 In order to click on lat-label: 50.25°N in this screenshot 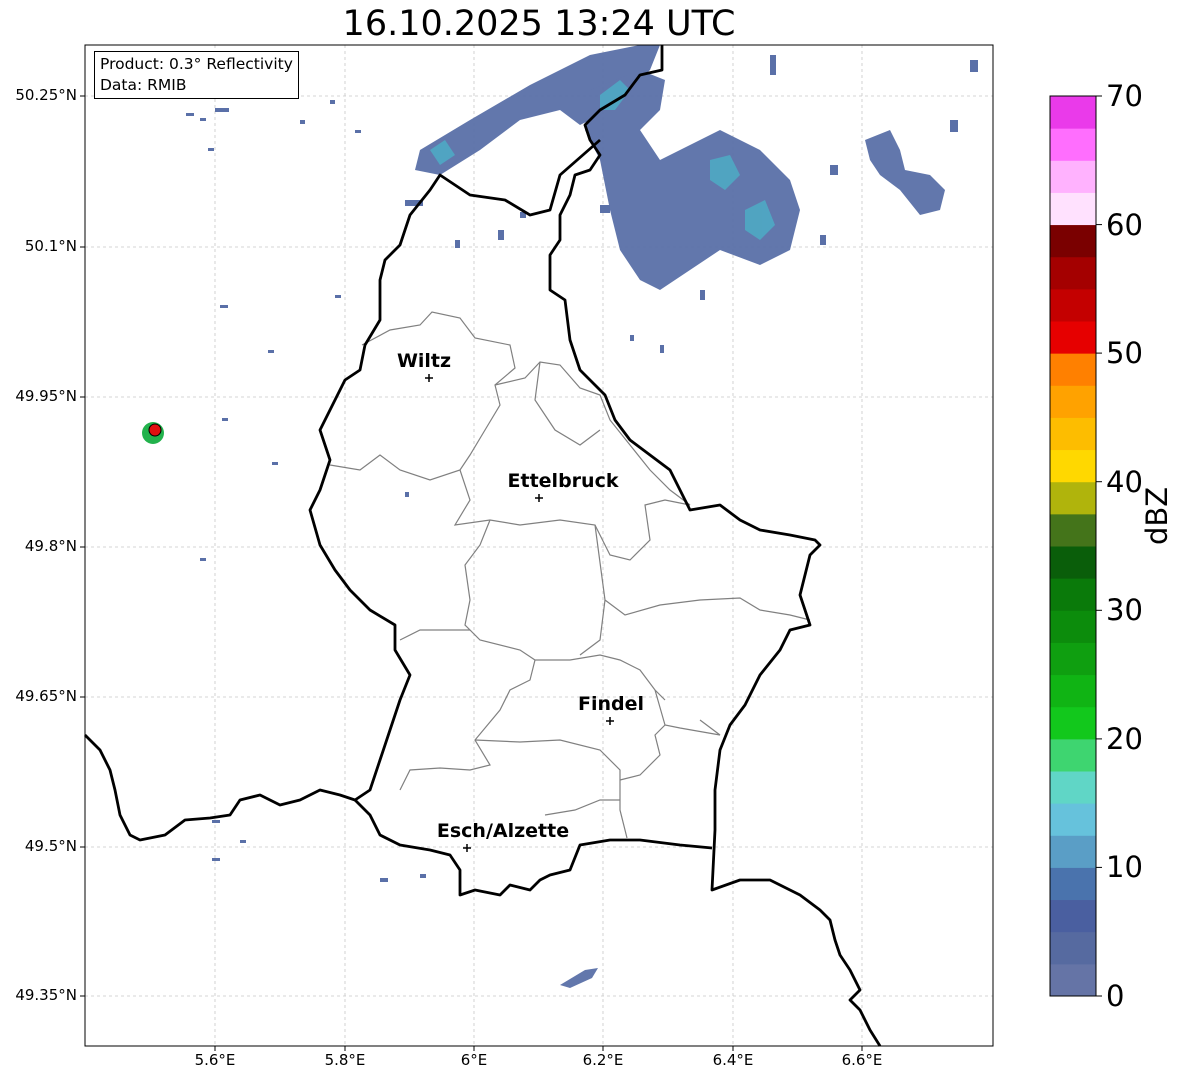, I will do `click(46, 95)`.